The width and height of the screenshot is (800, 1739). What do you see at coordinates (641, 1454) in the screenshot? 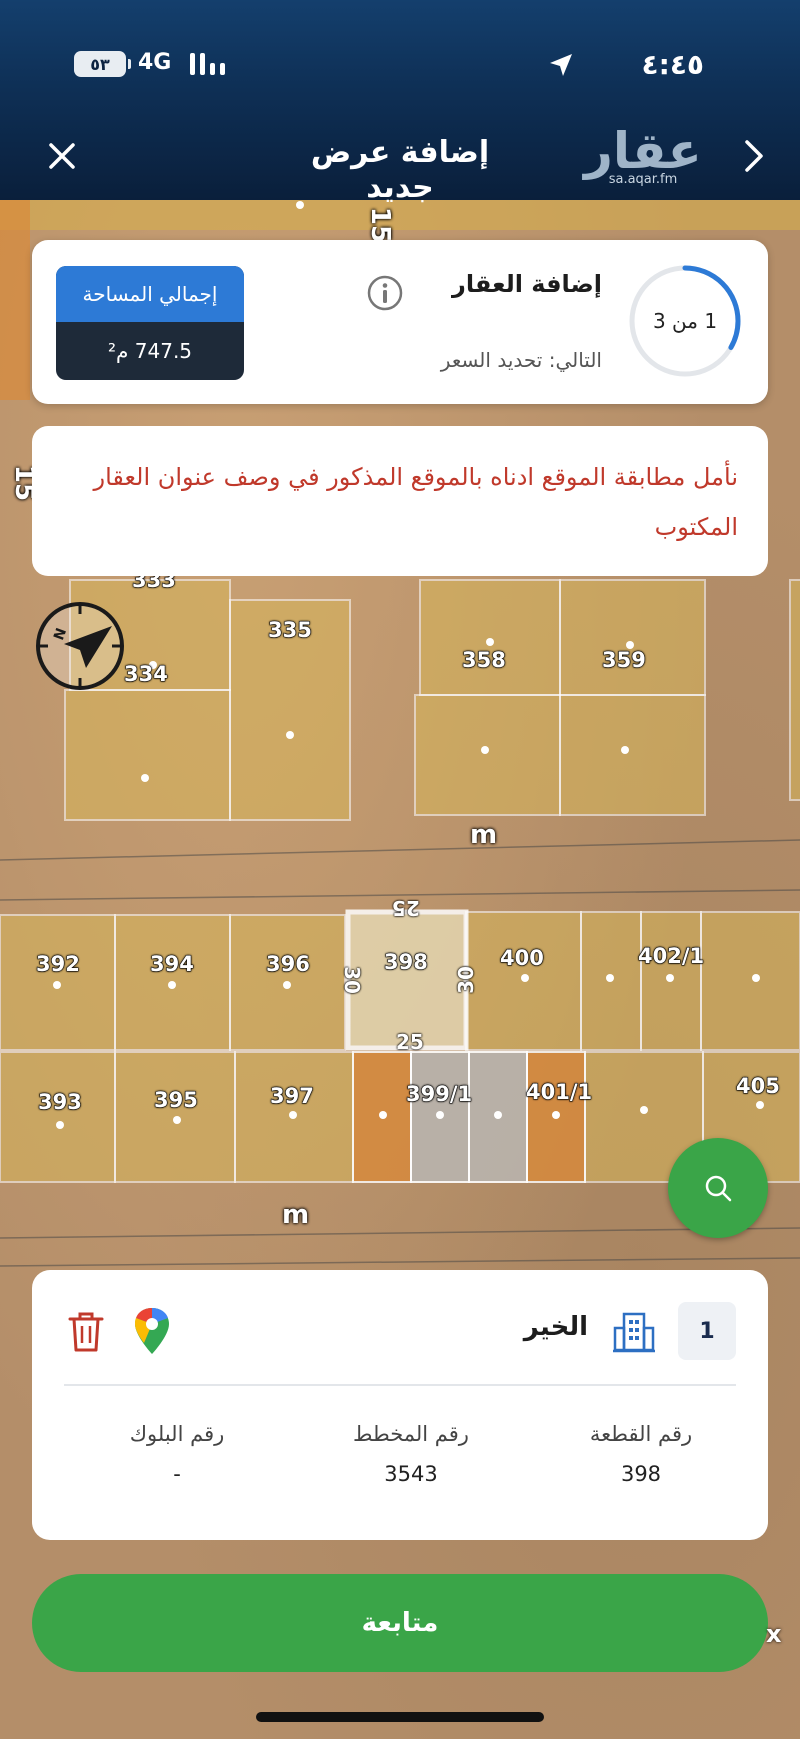
I see `plot-number-field: رقم القطعة 398` at bounding box center [641, 1454].